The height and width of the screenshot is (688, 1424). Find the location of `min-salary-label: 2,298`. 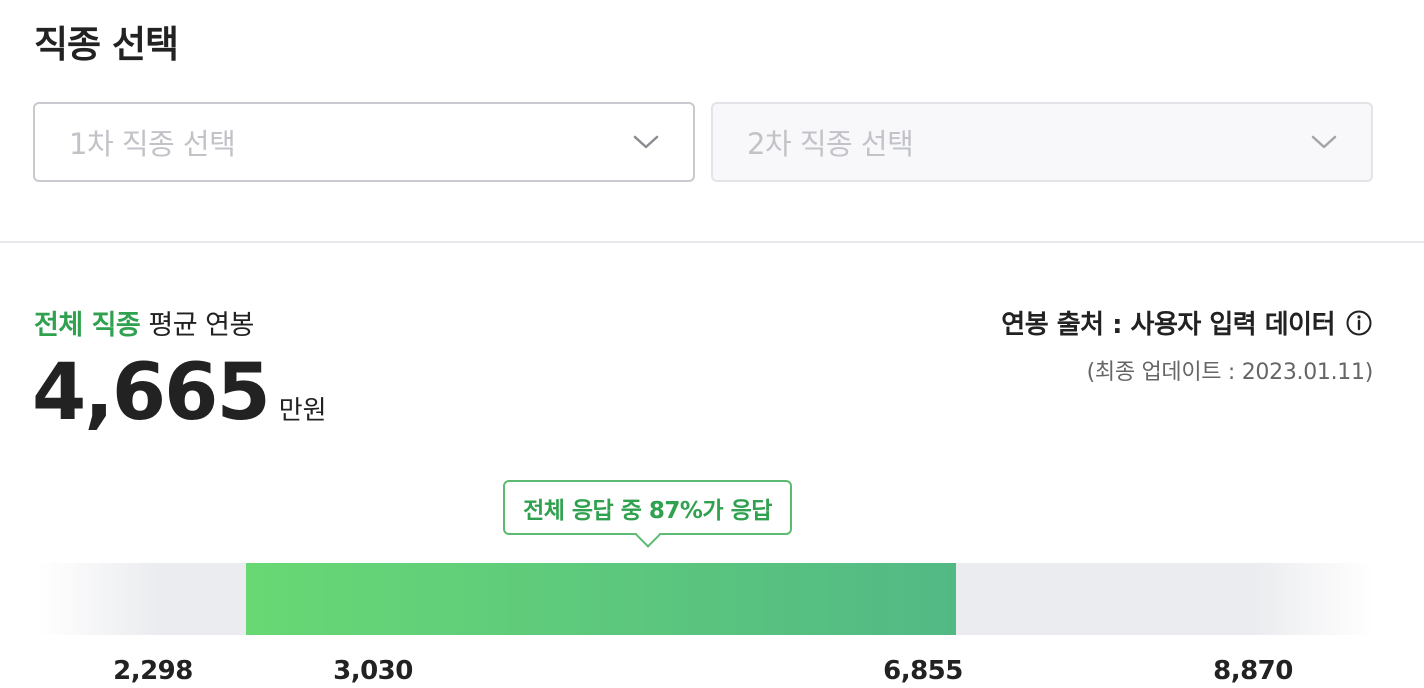

min-salary-label: 2,298 is located at coordinates (153, 671).